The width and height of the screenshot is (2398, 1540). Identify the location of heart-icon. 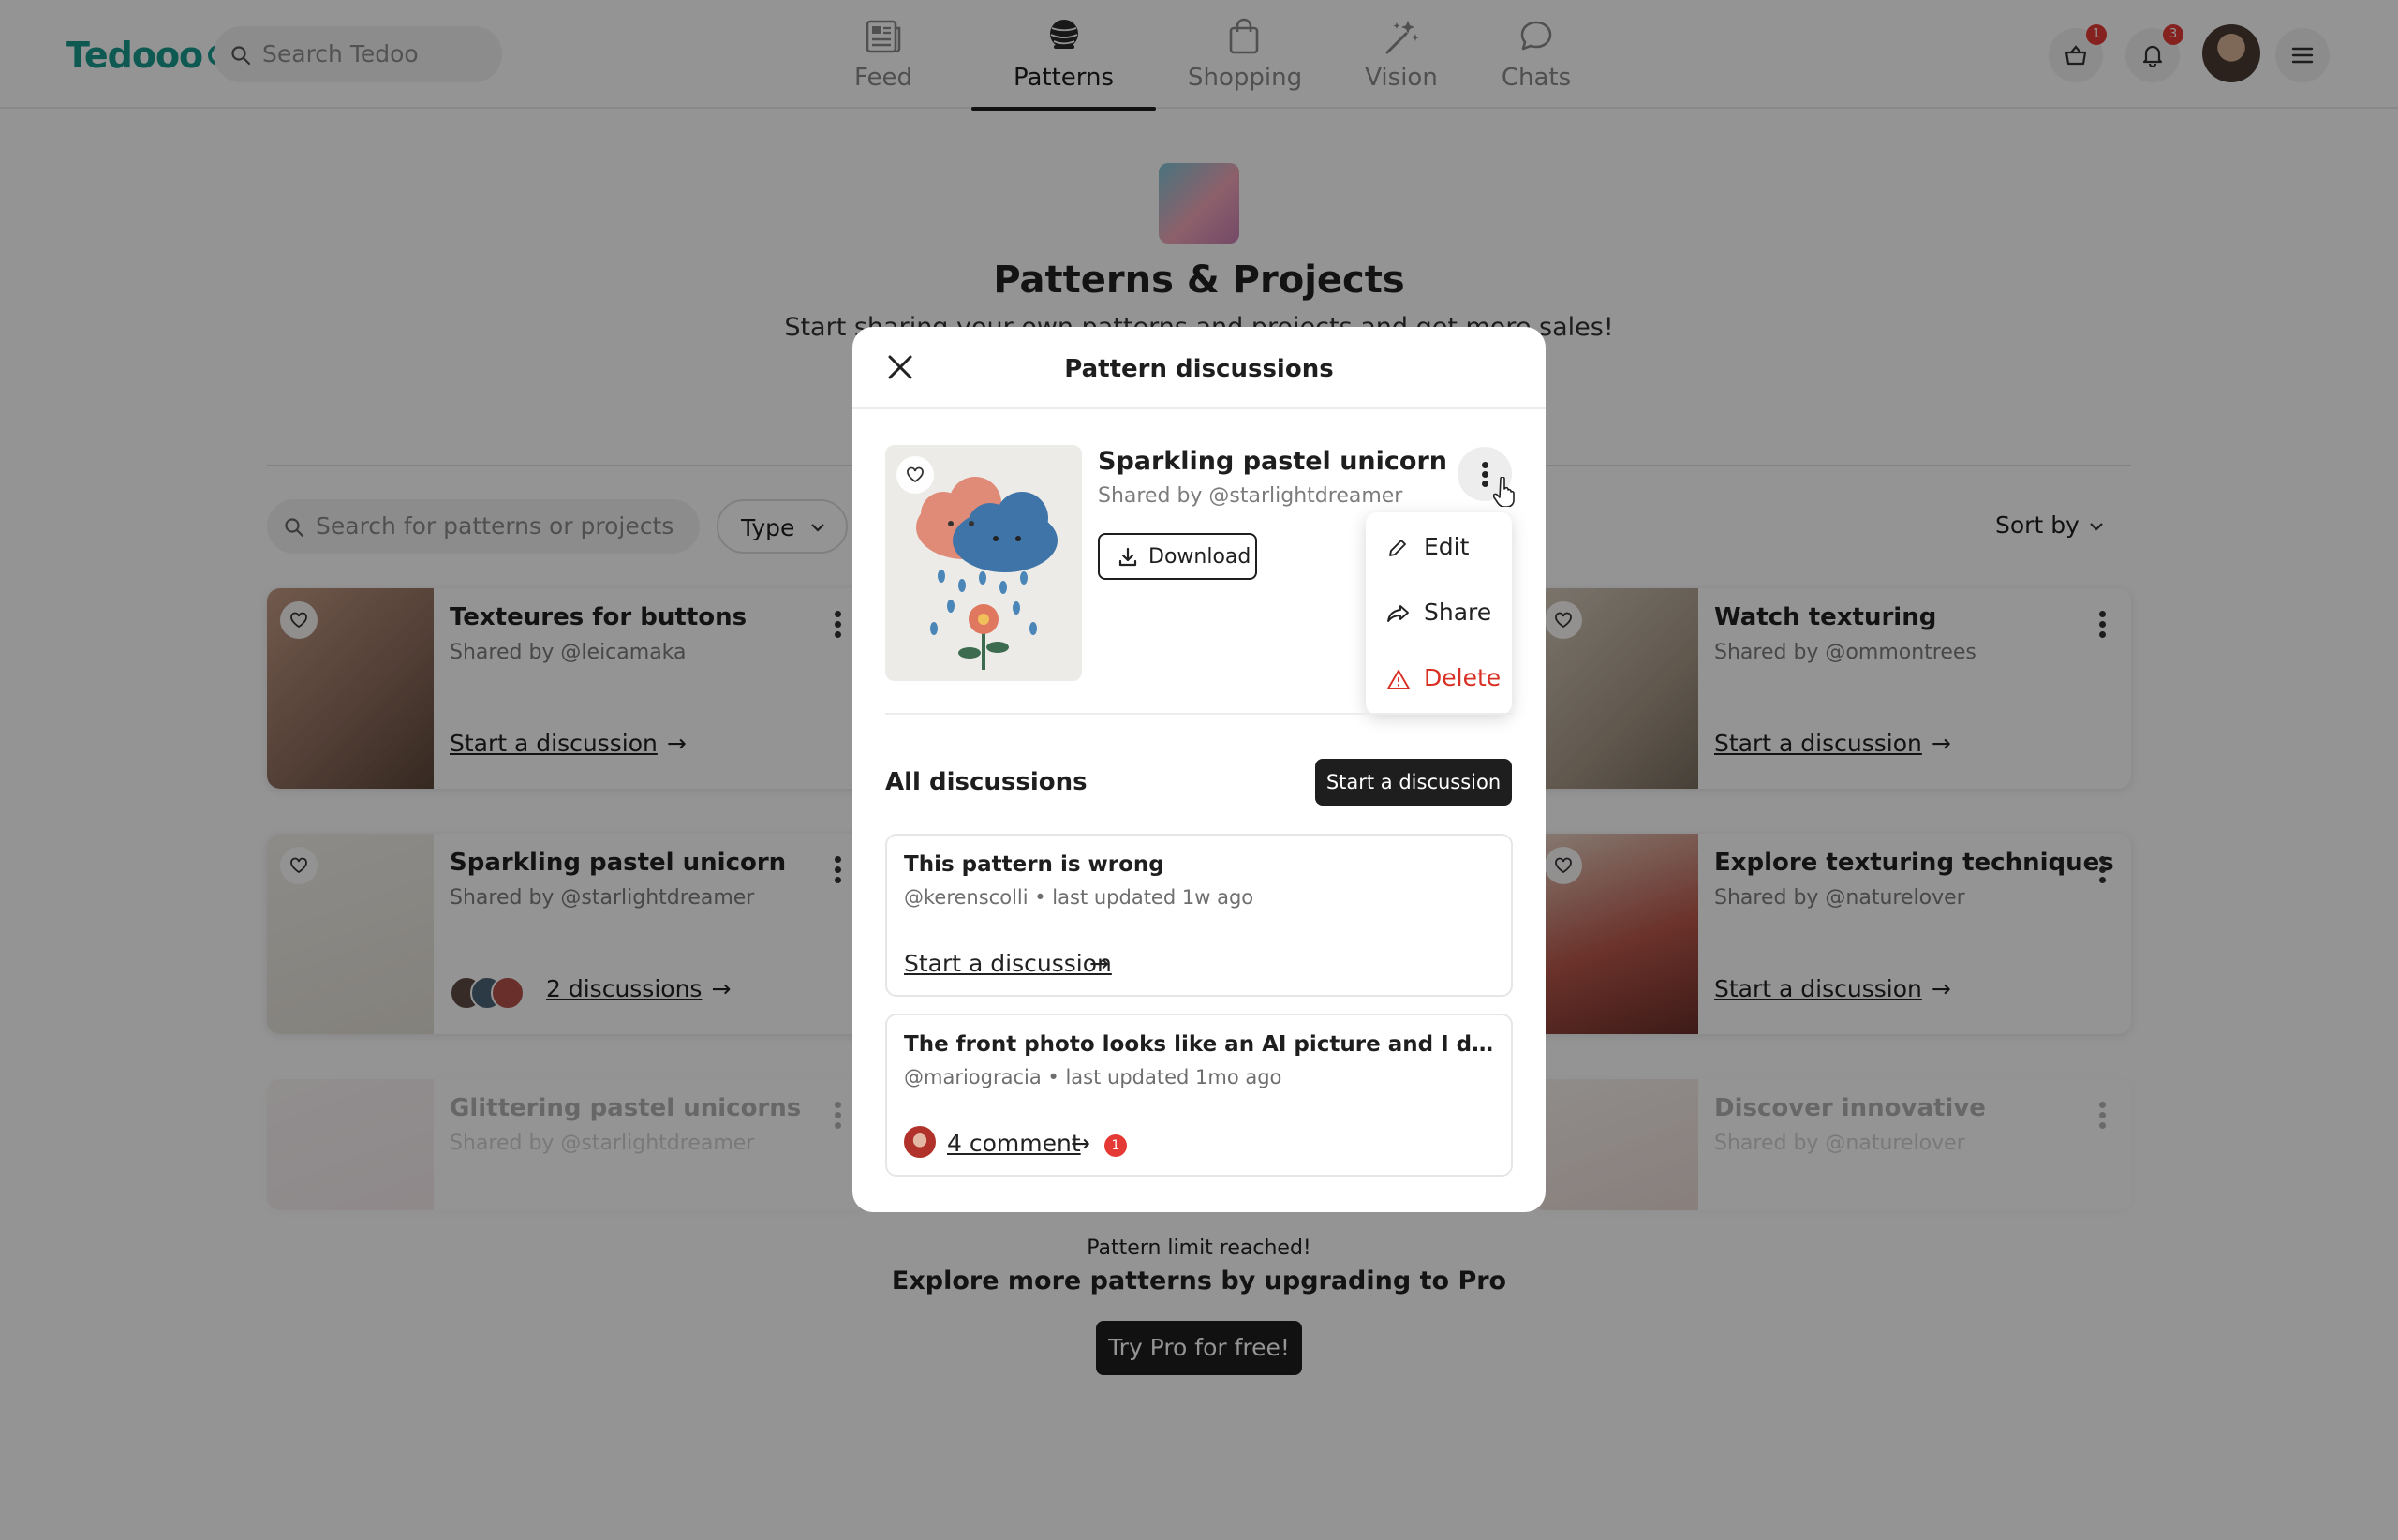
(915, 474).